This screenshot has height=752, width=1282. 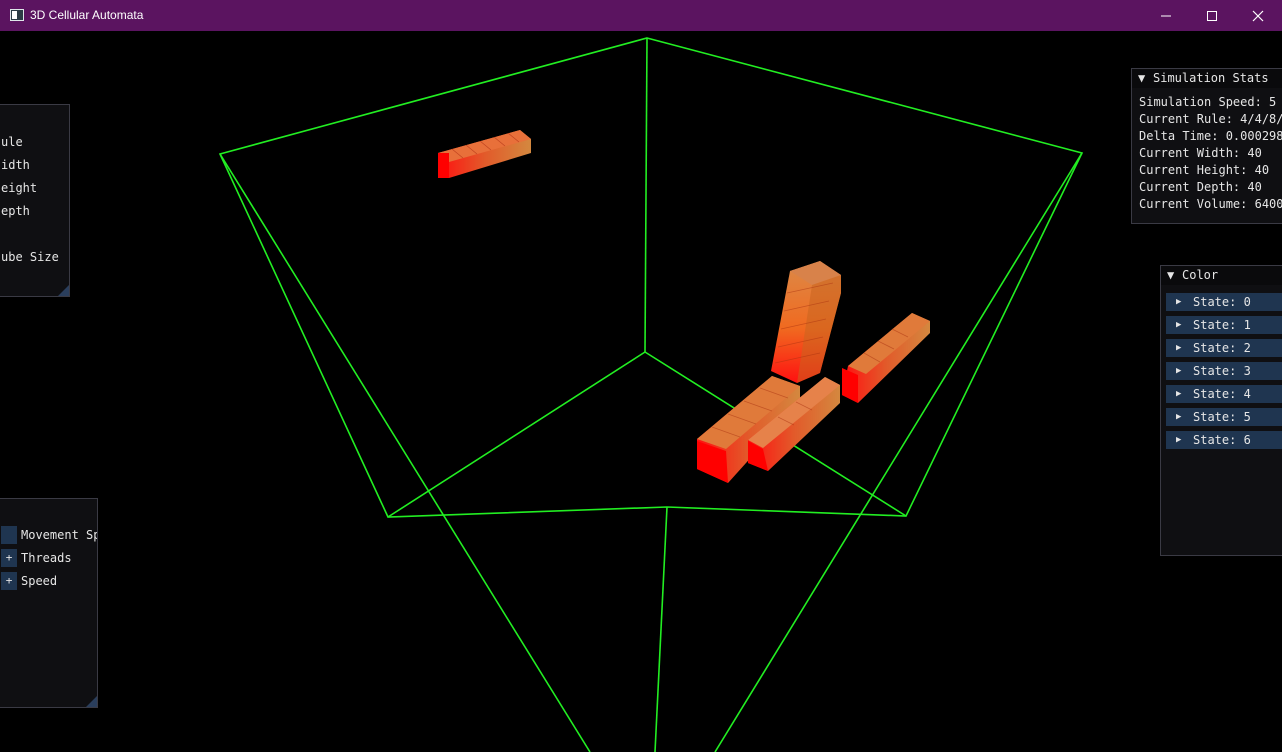 What do you see at coordinates (9, 535) in the screenshot?
I see `movement-speed-button` at bounding box center [9, 535].